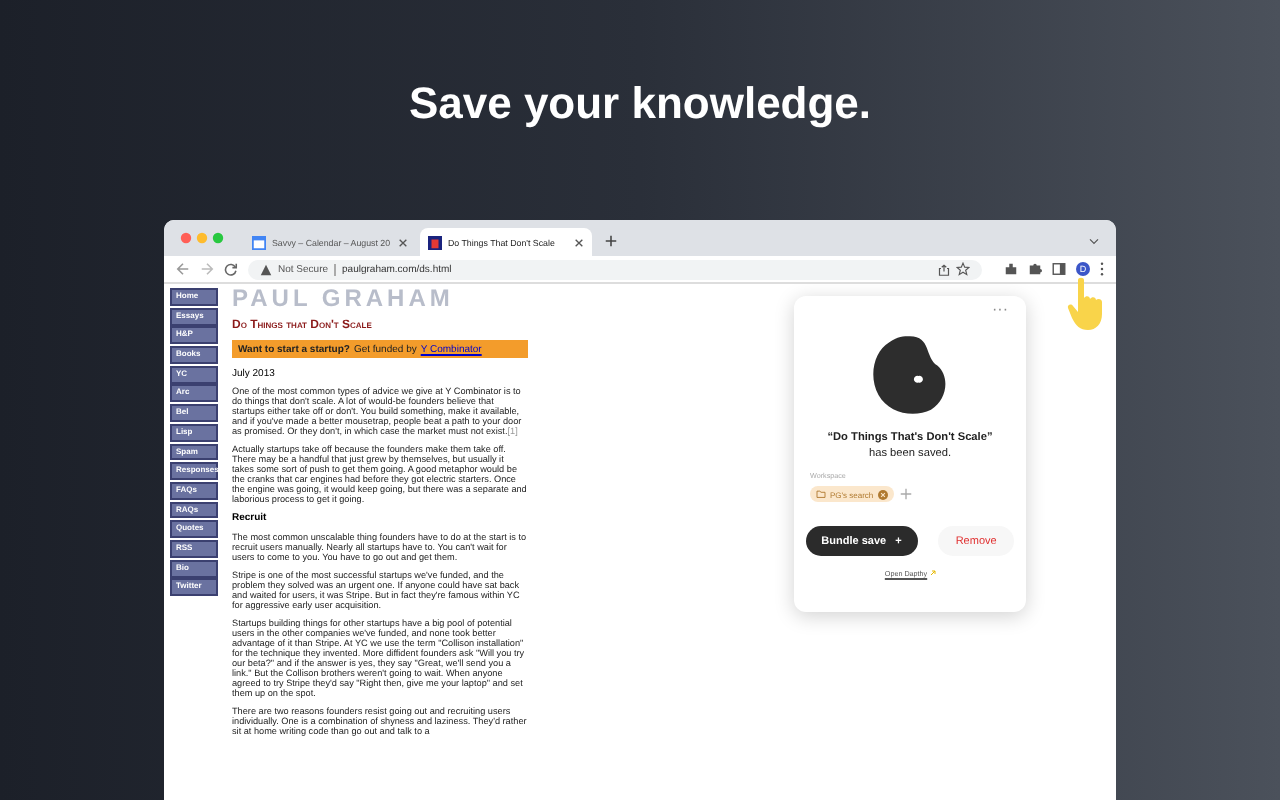 Image resolution: width=1280 pixels, height=800 pixels. What do you see at coordinates (821, 494) in the screenshot?
I see `folder-icon` at bounding box center [821, 494].